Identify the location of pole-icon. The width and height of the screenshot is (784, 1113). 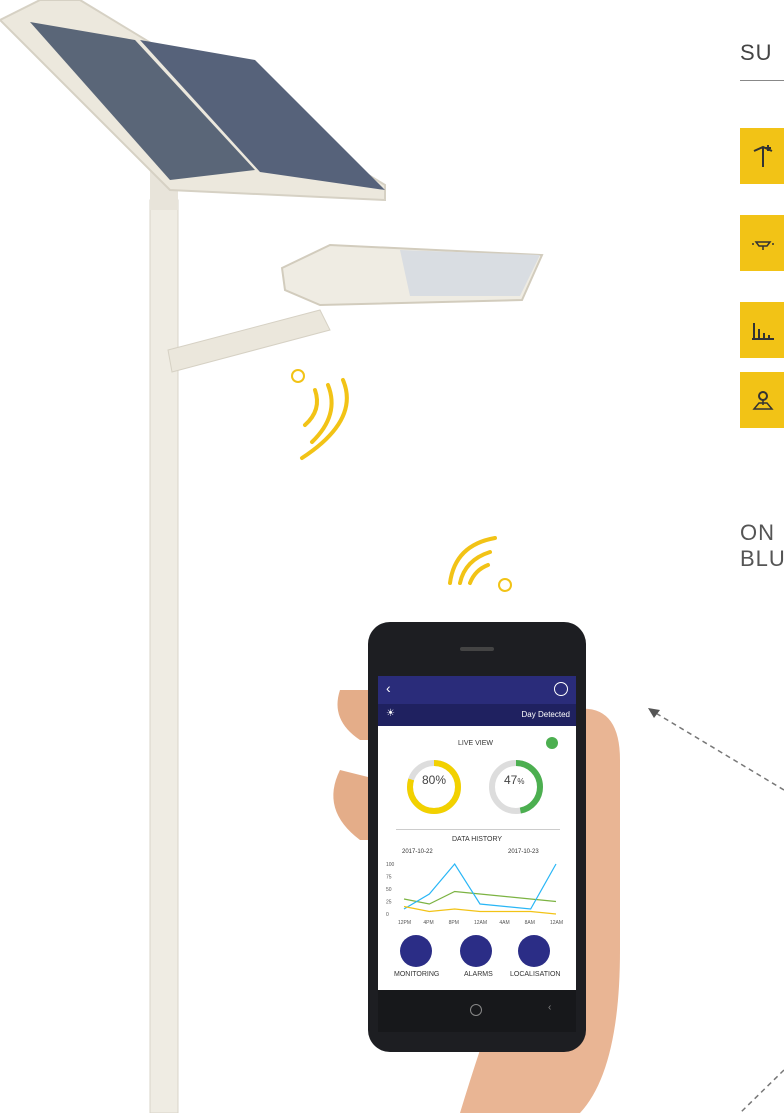
(763, 156).